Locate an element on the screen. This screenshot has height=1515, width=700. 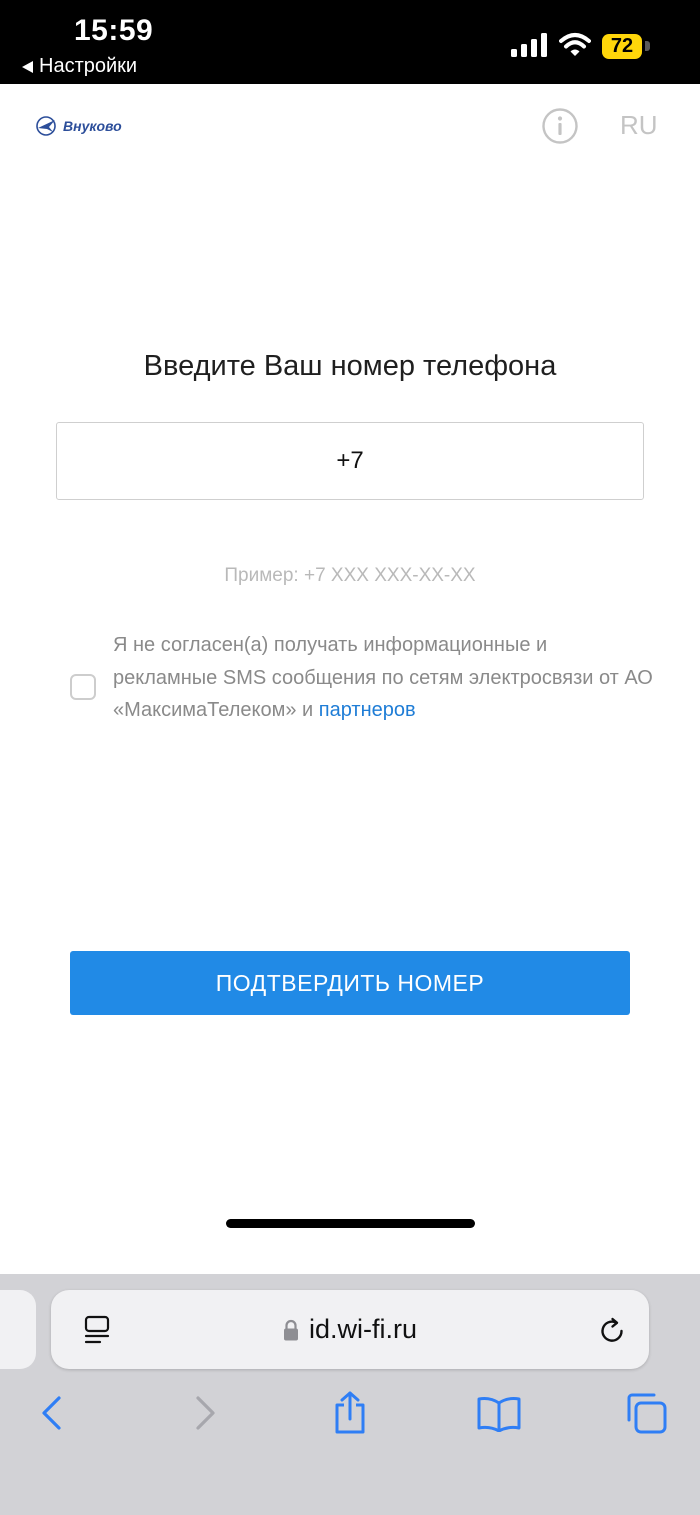
logo-text: Внуково is located at coordinates (92, 126).